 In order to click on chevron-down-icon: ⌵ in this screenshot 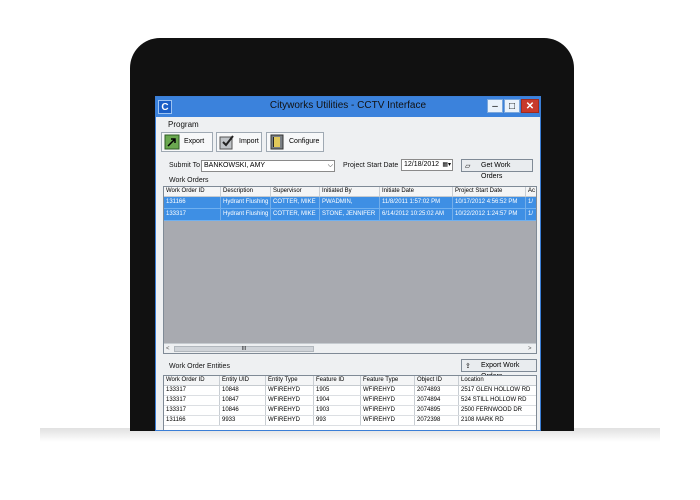, I will do `click(330, 166)`.